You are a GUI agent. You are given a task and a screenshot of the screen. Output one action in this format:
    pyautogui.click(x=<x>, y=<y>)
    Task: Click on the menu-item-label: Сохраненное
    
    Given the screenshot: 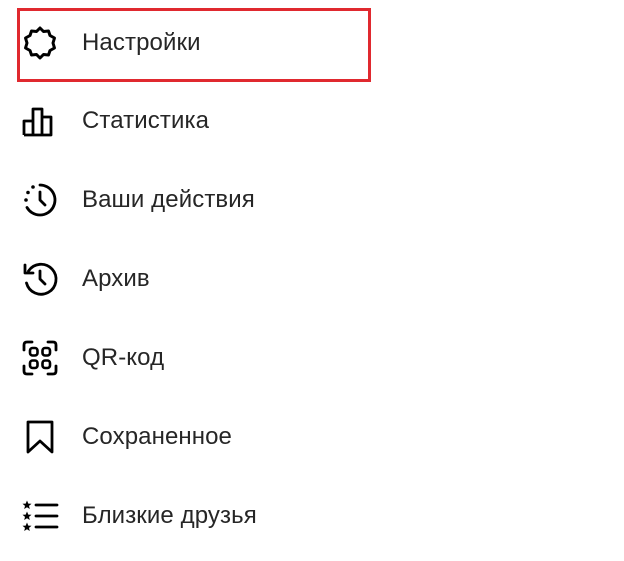 What is the action you would take?
    pyautogui.click(x=157, y=436)
    